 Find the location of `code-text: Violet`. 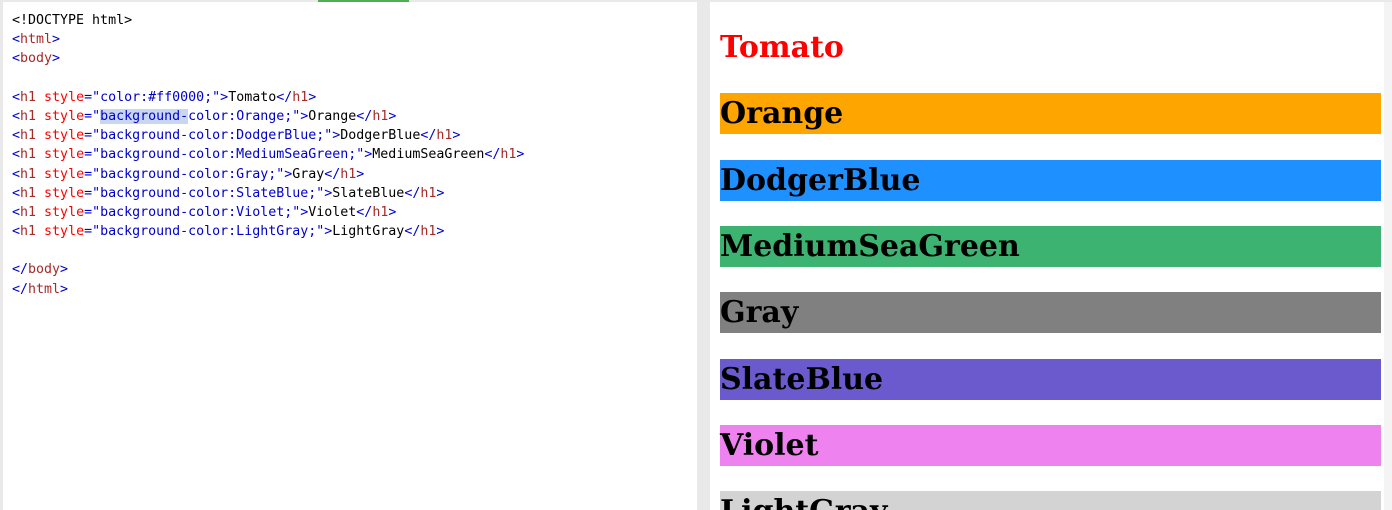

code-text: Violet is located at coordinates (332, 212).